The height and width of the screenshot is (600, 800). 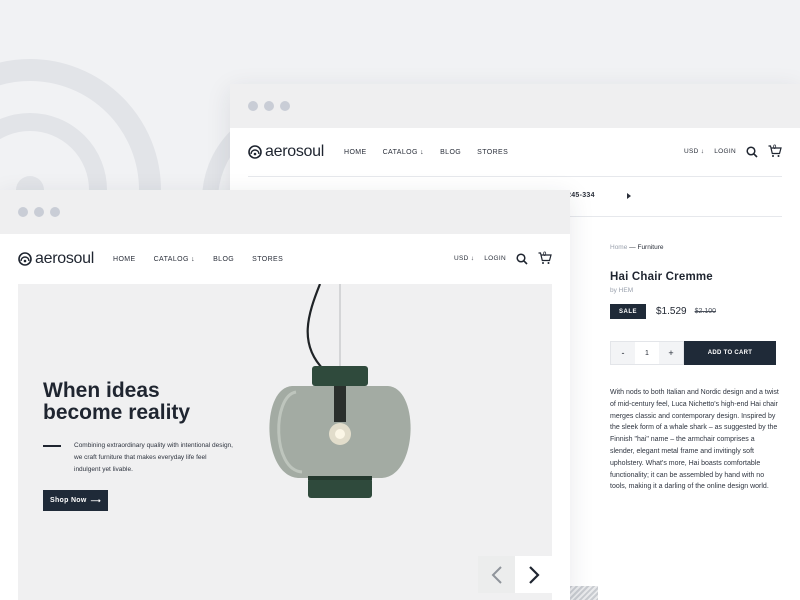 I want to click on qty-value: 1, so click(x=647, y=353).